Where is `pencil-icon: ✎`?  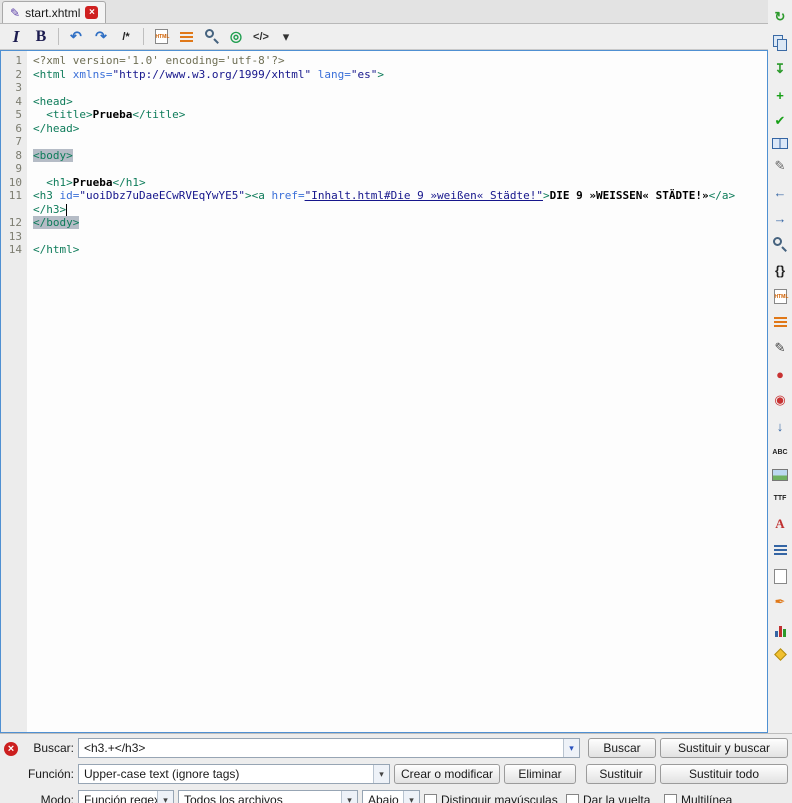 pencil-icon: ✎ is located at coordinates (780, 348).